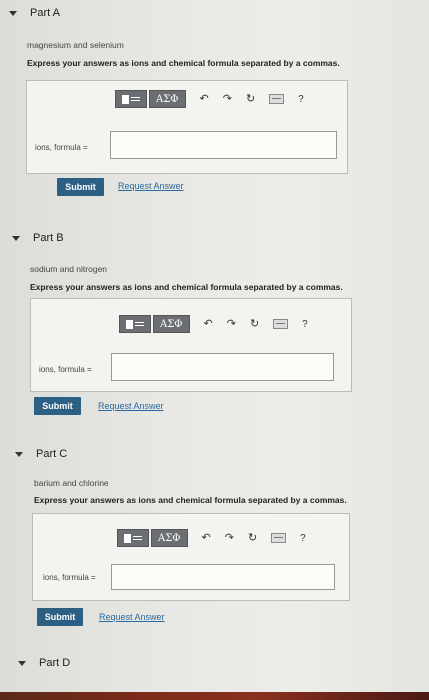 The height and width of the screenshot is (700, 429). I want to click on part-b-prompt: sodium and nitrogen, so click(69, 269).